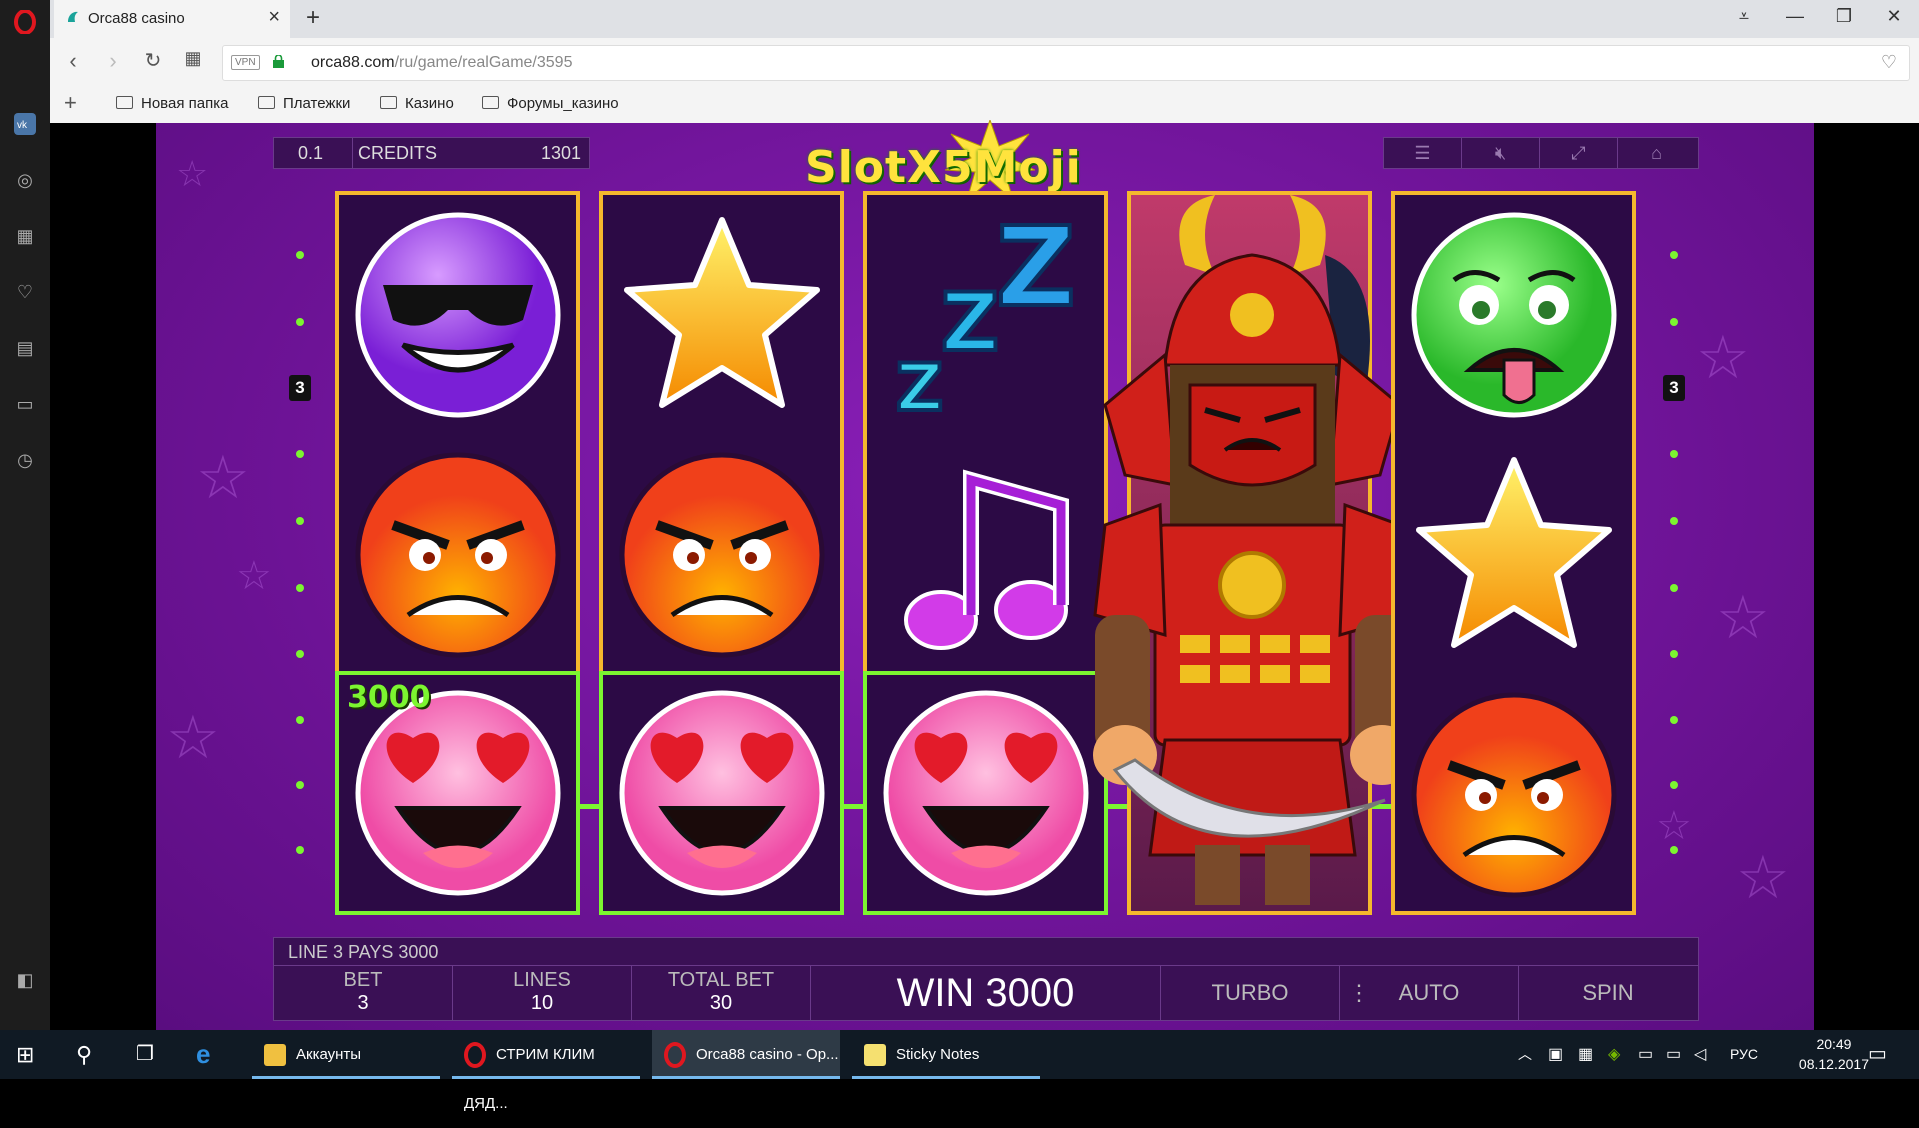  What do you see at coordinates (1585, 1054) in the screenshot?
I see `tray-app-icon: ▦` at bounding box center [1585, 1054].